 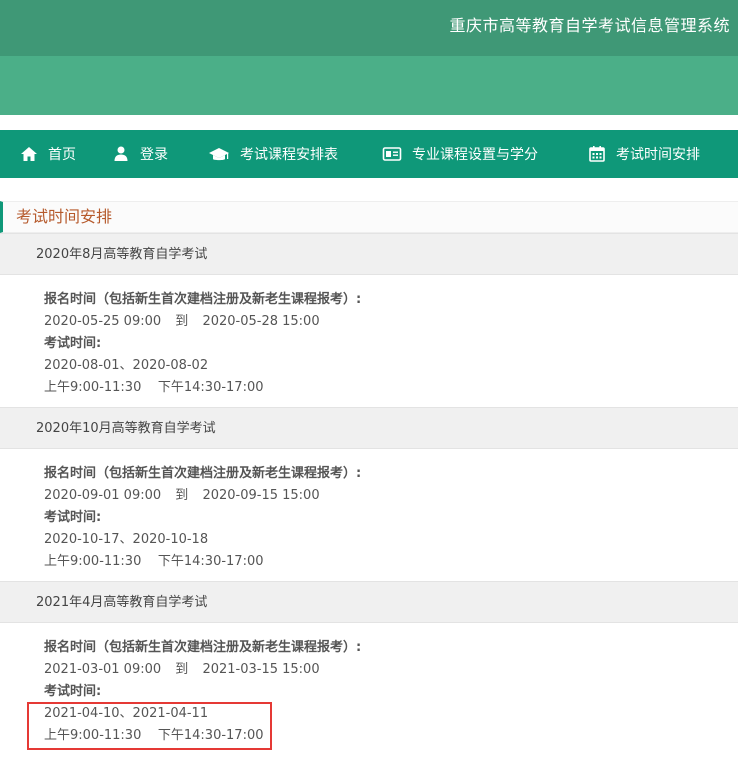 What do you see at coordinates (658, 155) in the screenshot?
I see `nav-exam-time-label: 考试时间安排` at bounding box center [658, 155].